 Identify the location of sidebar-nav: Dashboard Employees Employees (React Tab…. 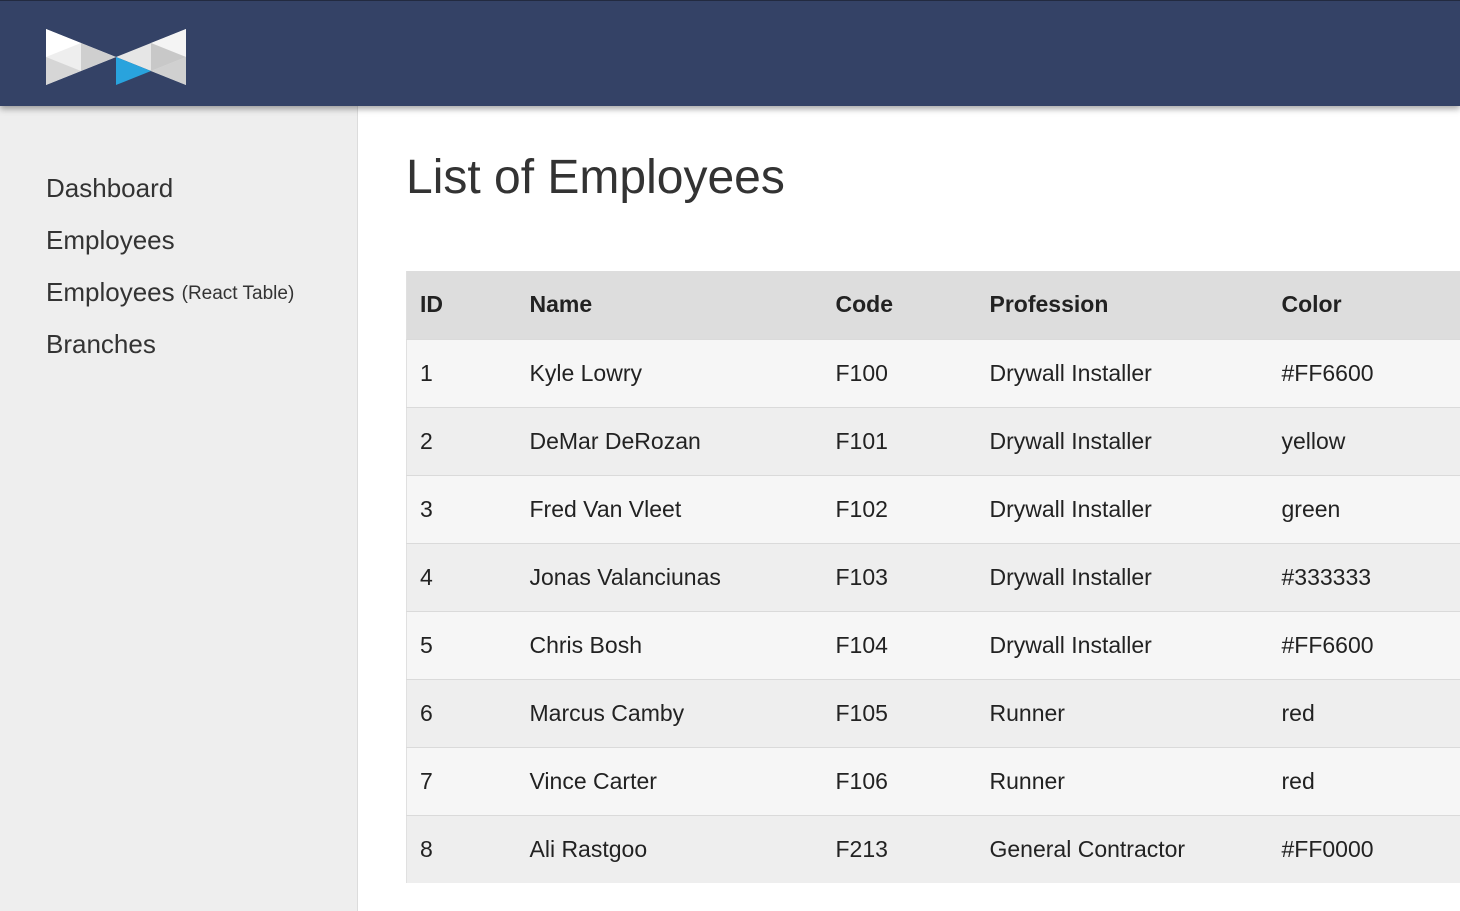
(170, 266).